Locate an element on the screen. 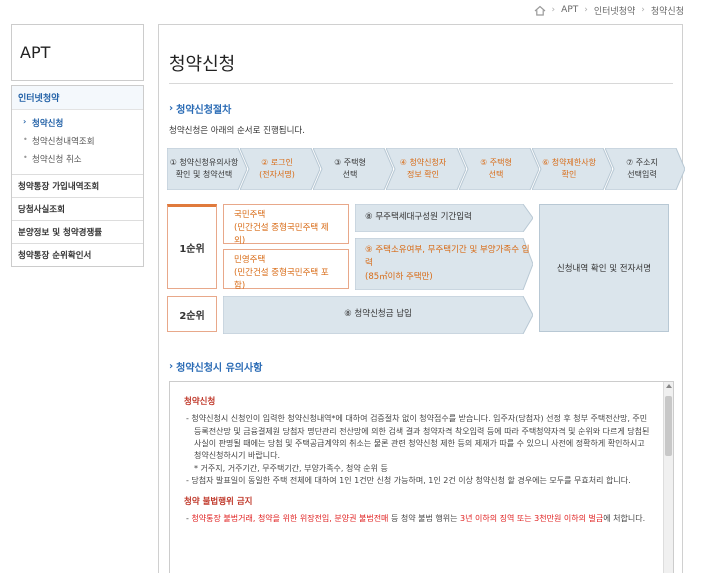 The height and width of the screenshot is (573, 720). step-label-line2: (전자서명) is located at coordinates (277, 174).